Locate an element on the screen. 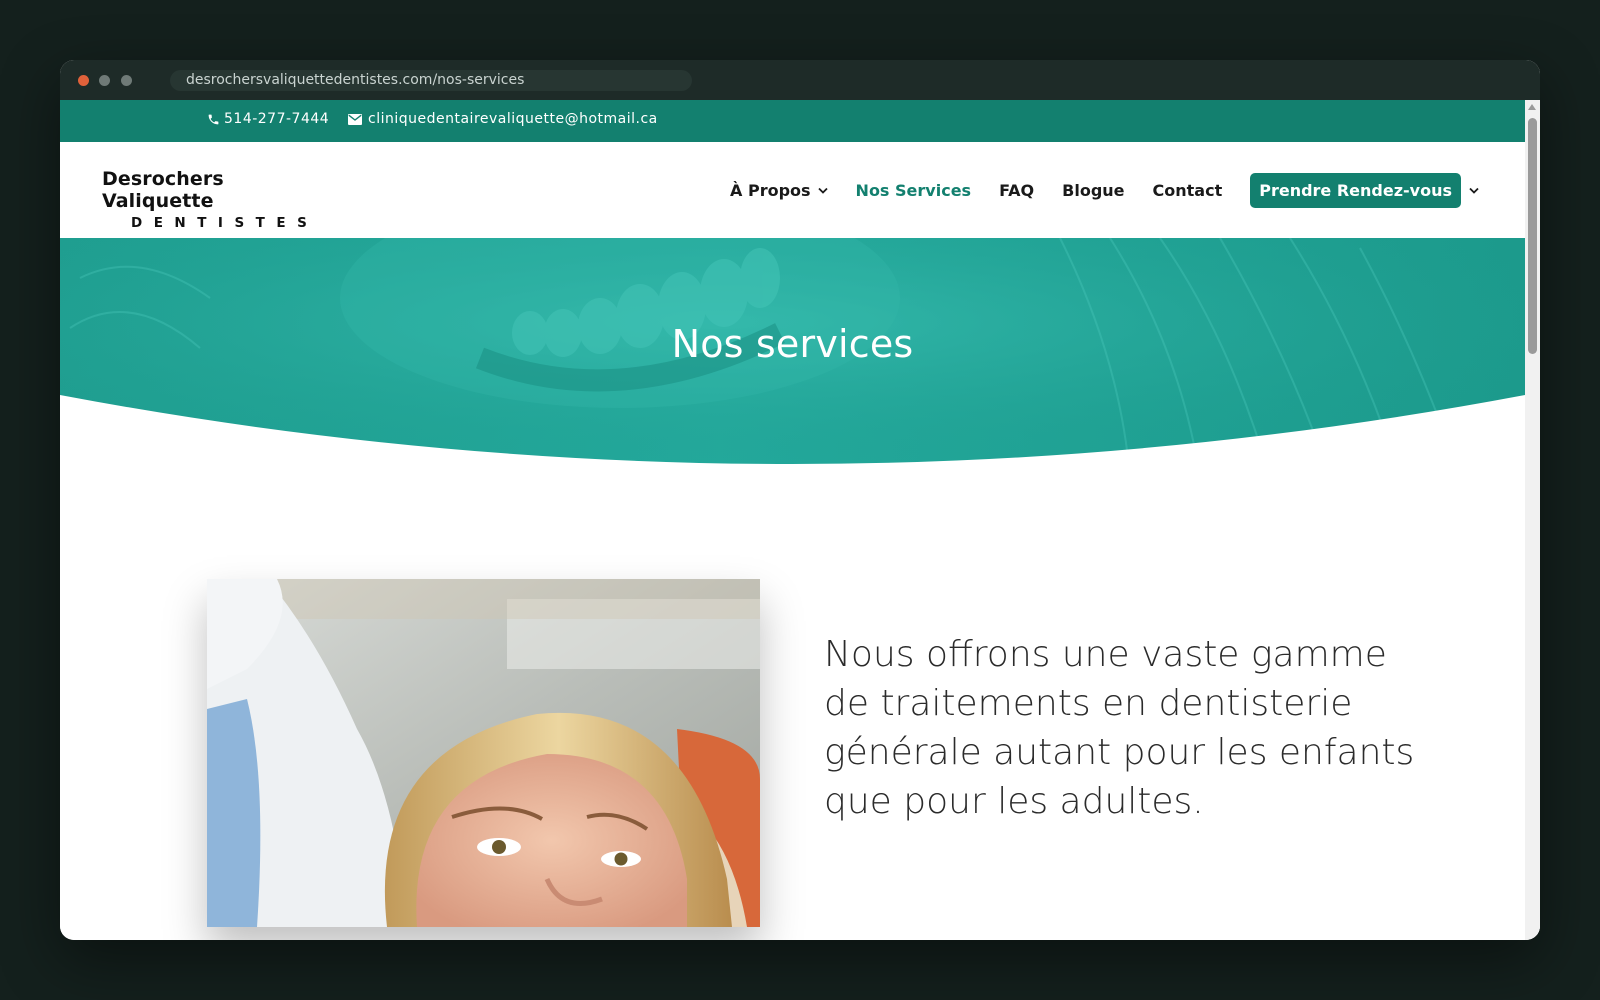  phone-number: 514-277-7444 is located at coordinates (277, 119).